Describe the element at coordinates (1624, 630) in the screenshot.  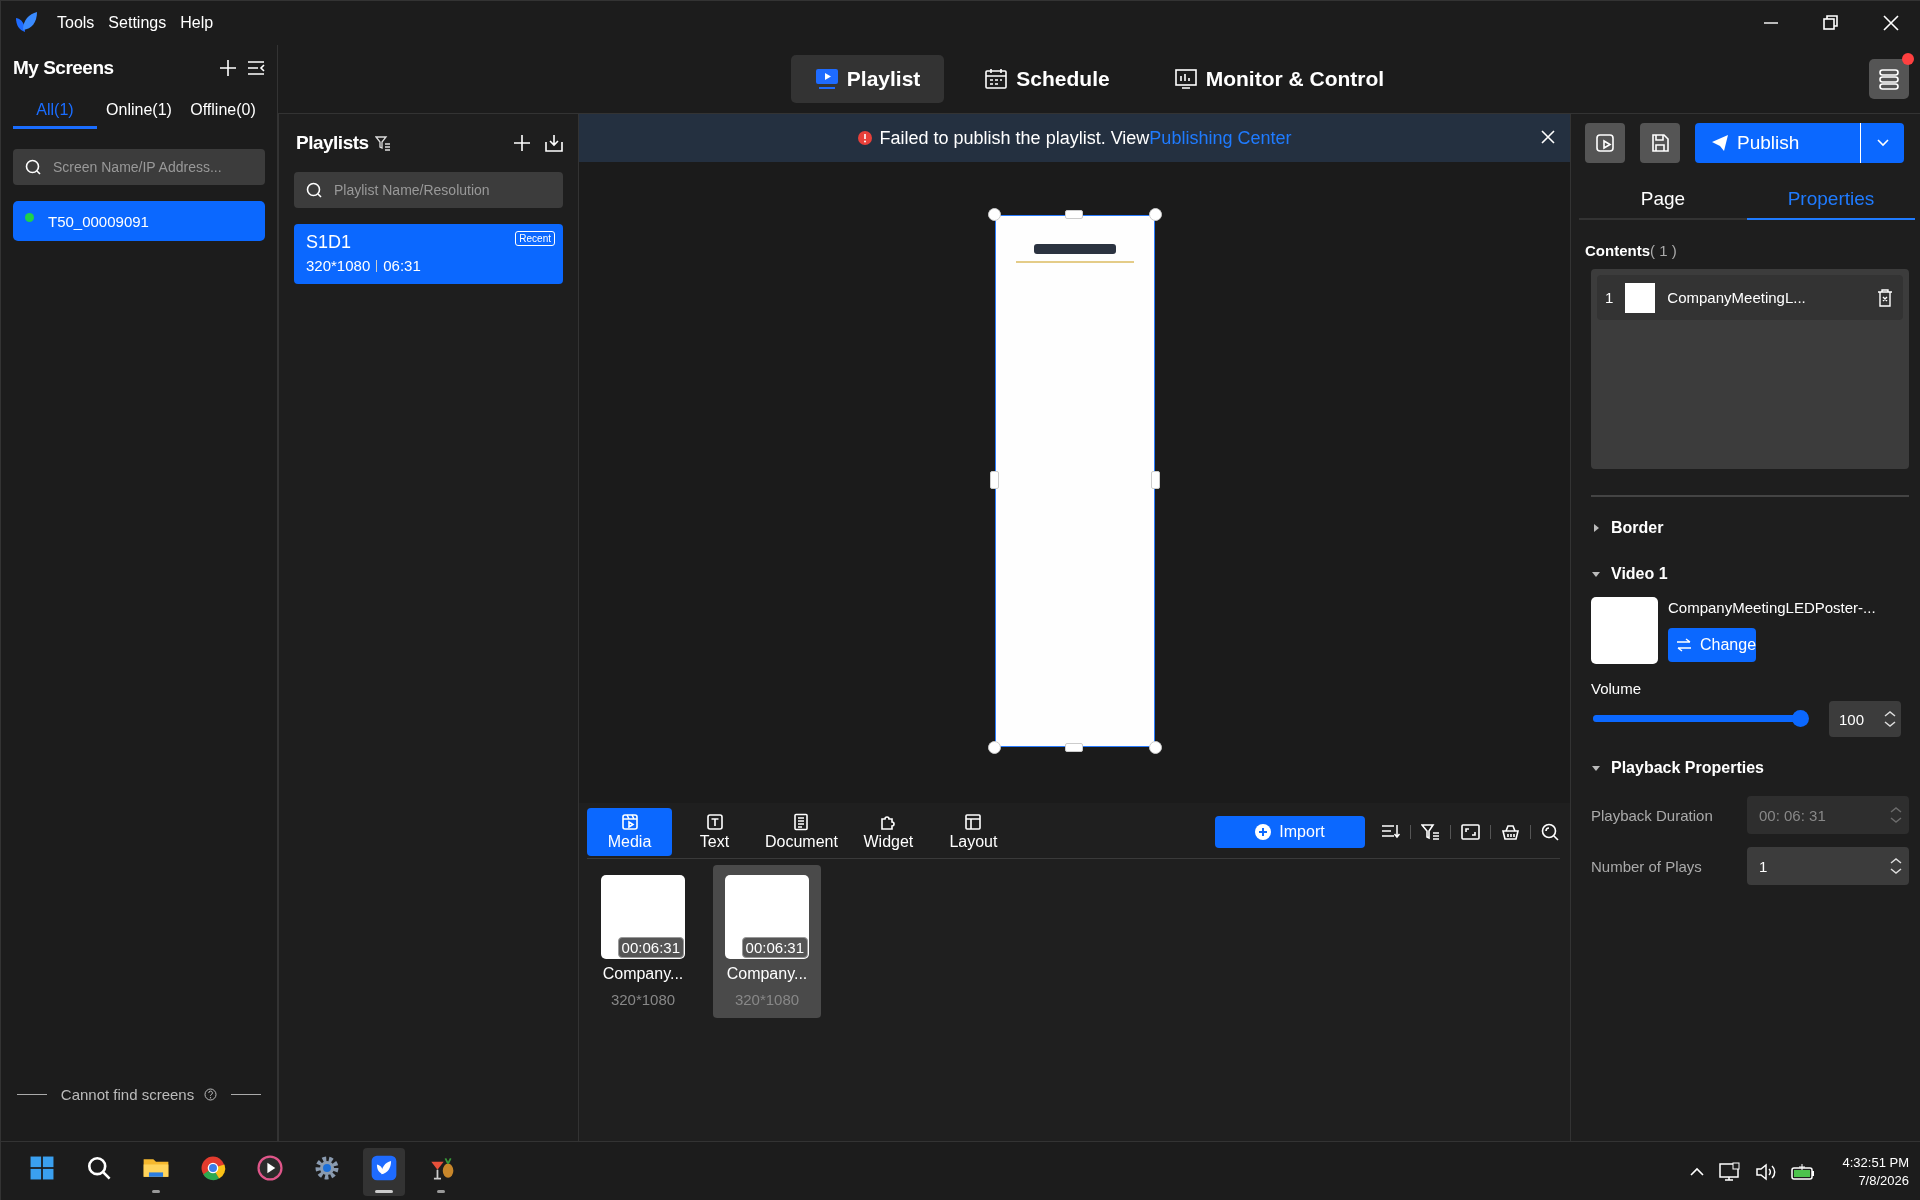
I see `video-thumbnail` at that location.